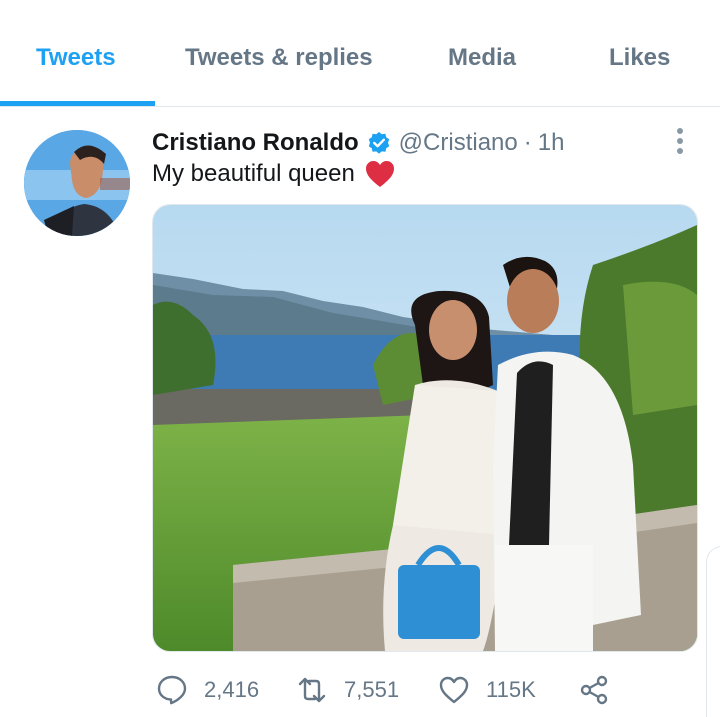 The image size is (720, 717). I want to click on tweet-text: My beautiful queen, so click(273, 174).